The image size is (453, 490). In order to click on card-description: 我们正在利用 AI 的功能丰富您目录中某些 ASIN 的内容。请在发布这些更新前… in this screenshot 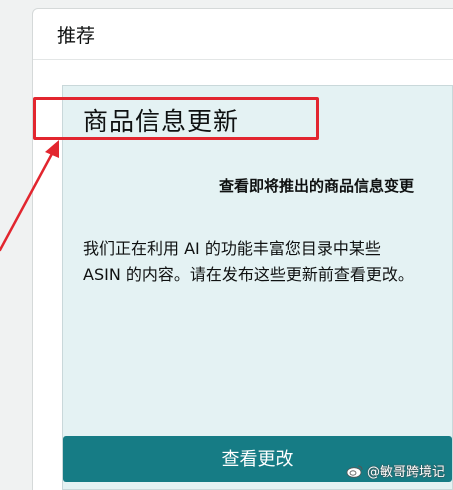, I will do `click(248, 261)`.